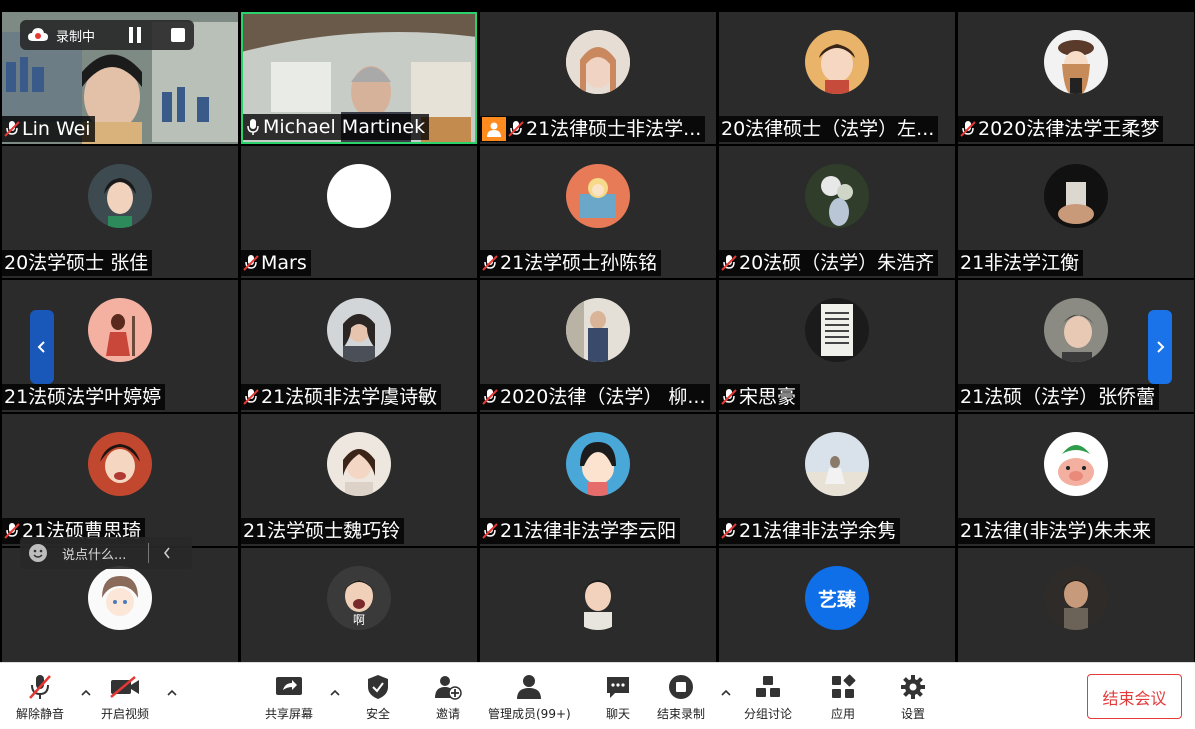 The width and height of the screenshot is (1195, 729). What do you see at coordinates (912, 714) in the screenshot?
I see `settings-label: 设置` at bounding box center [912, 714].